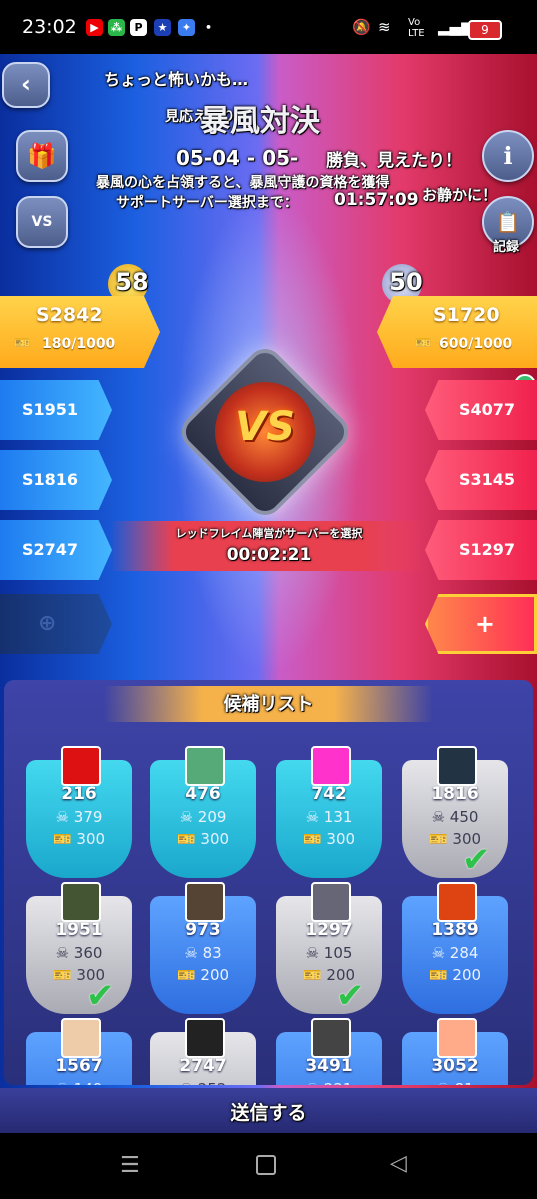 The image size is (537, 1199). What do you see at coordinates (338, 817) in the screenshot?
I see `candidate-power-value: 131` at bounding box center [338, 817].